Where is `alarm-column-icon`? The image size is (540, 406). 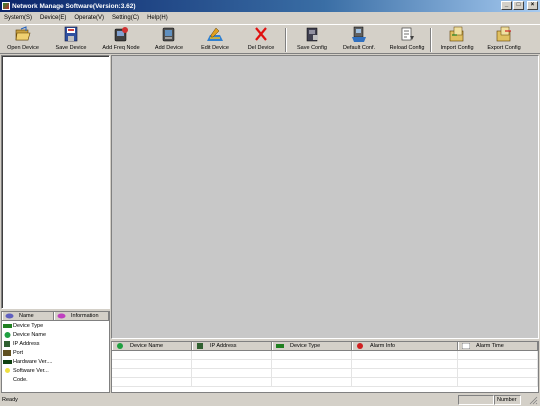
alarm-column-icon is located at coordinates (360, 346).